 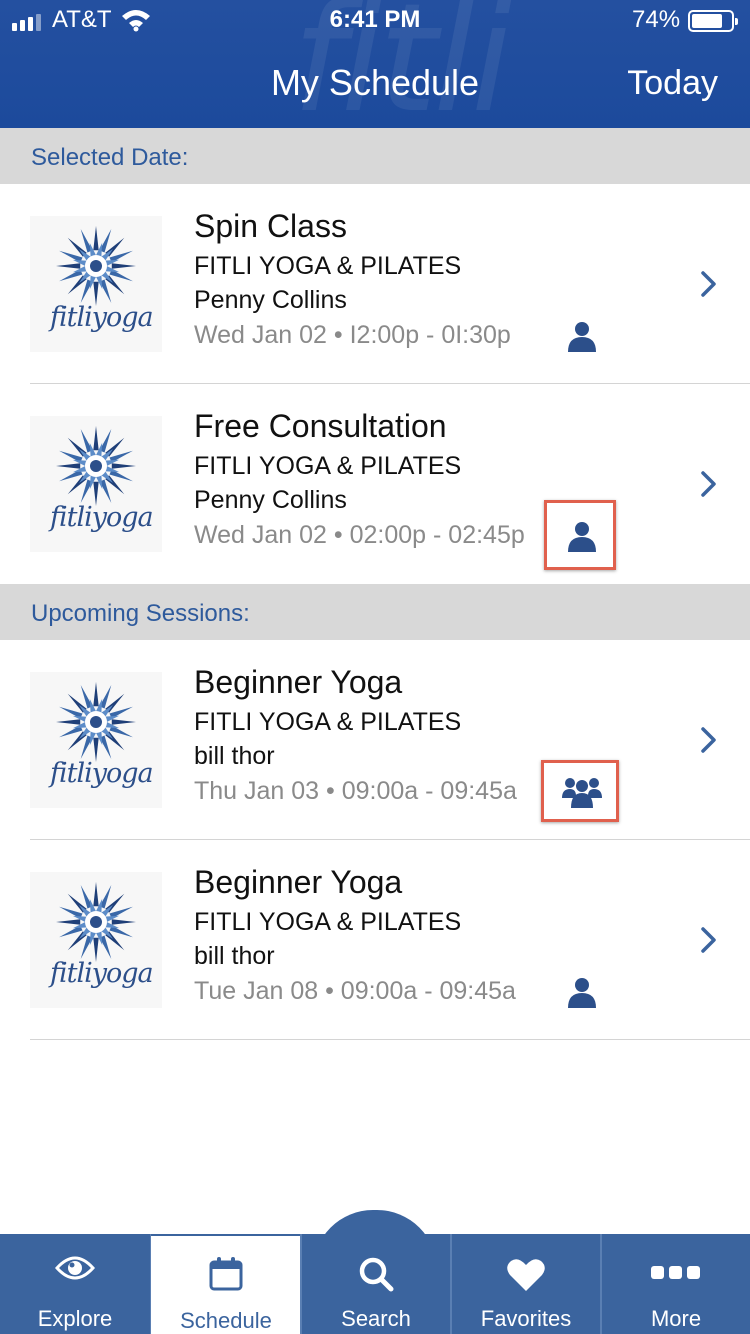 I want to click on tab-label: Favorites, so click(x=526, y=1318).